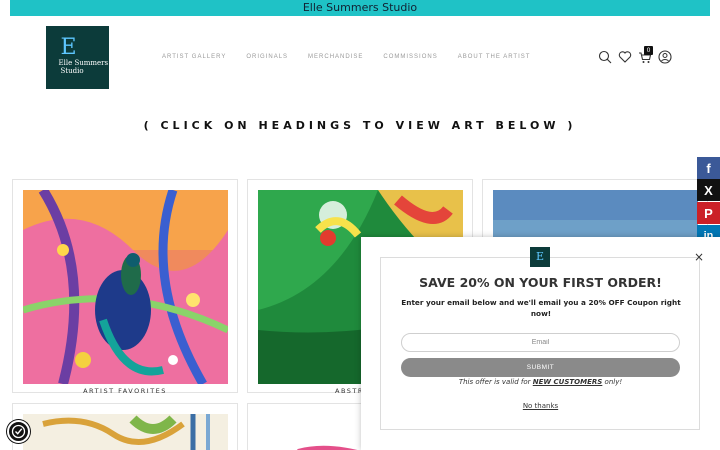 This screenshot has height=450, width=720. I want to click on logo-line-1: Elle Summers, so click(83, 62).